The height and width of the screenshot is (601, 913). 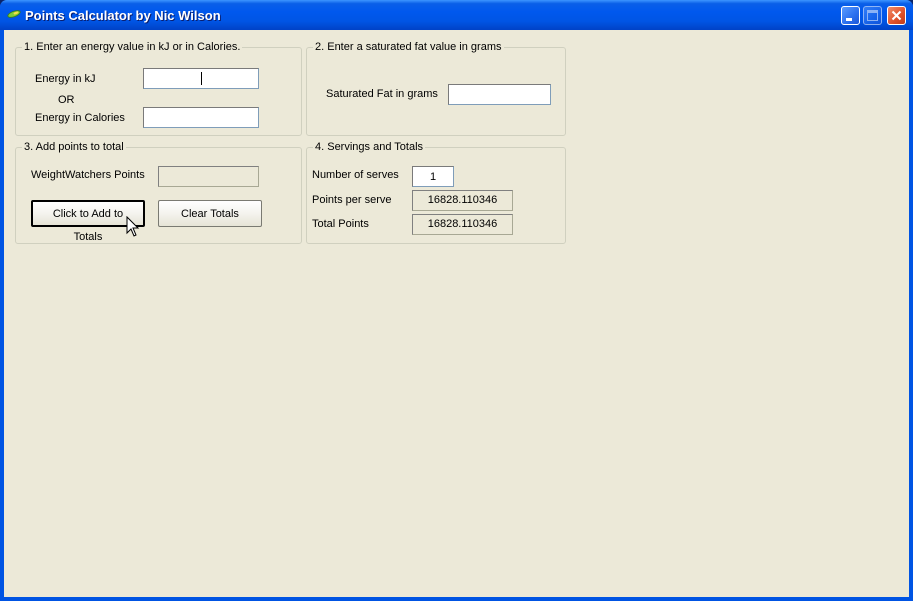 What do you see at coordinates (210, 213) in the screenshot?
I see `clear-totals-button: Clear Totals` at bounding box center [210, 213].